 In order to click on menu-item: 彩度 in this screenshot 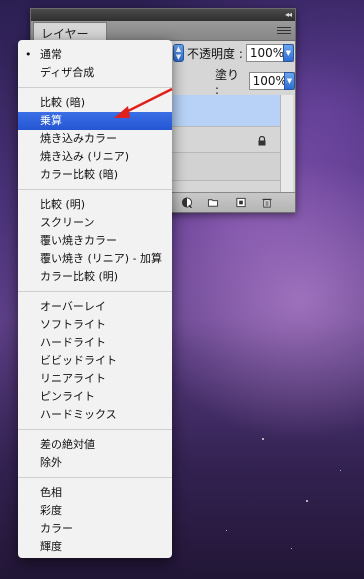, I will do `click(95, 511)`.